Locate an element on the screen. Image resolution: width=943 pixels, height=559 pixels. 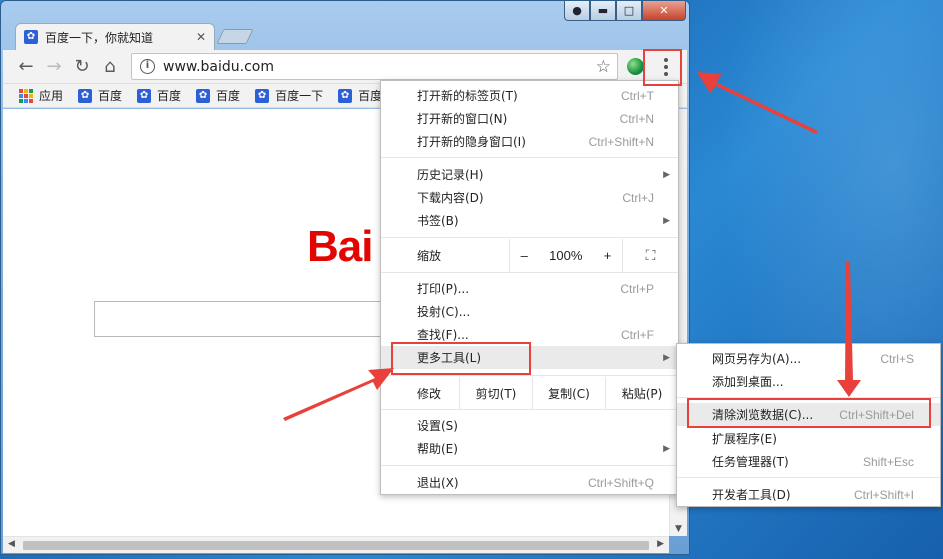
arrow-to-more-tools is located at coordinates (338, 394).